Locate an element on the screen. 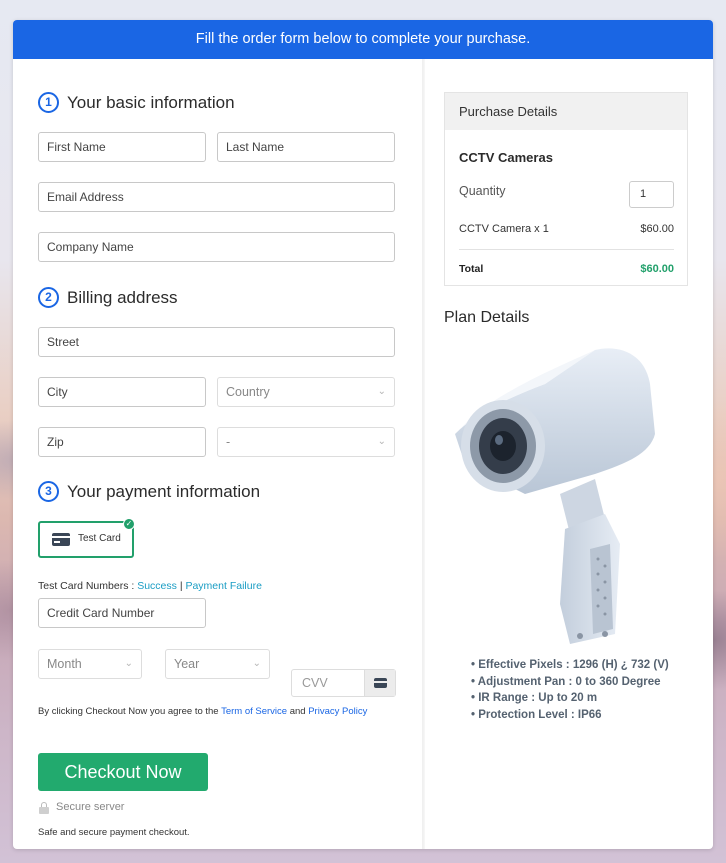 This screenshot has height=863, width=726. feature-item: IR Range : Up to 20 m is located at coordinates (570, 698).